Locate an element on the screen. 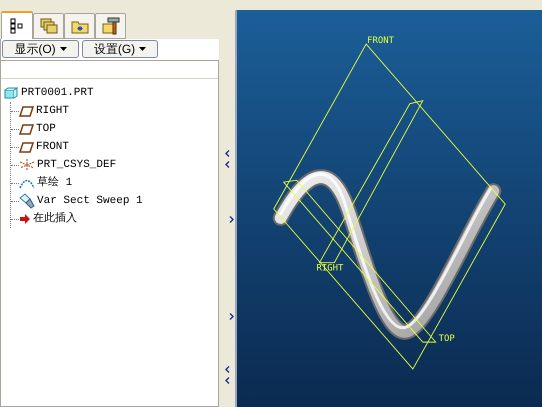 The width and height of the screenshot is (542, 407). part-icon is located at coordinates (11, 93).